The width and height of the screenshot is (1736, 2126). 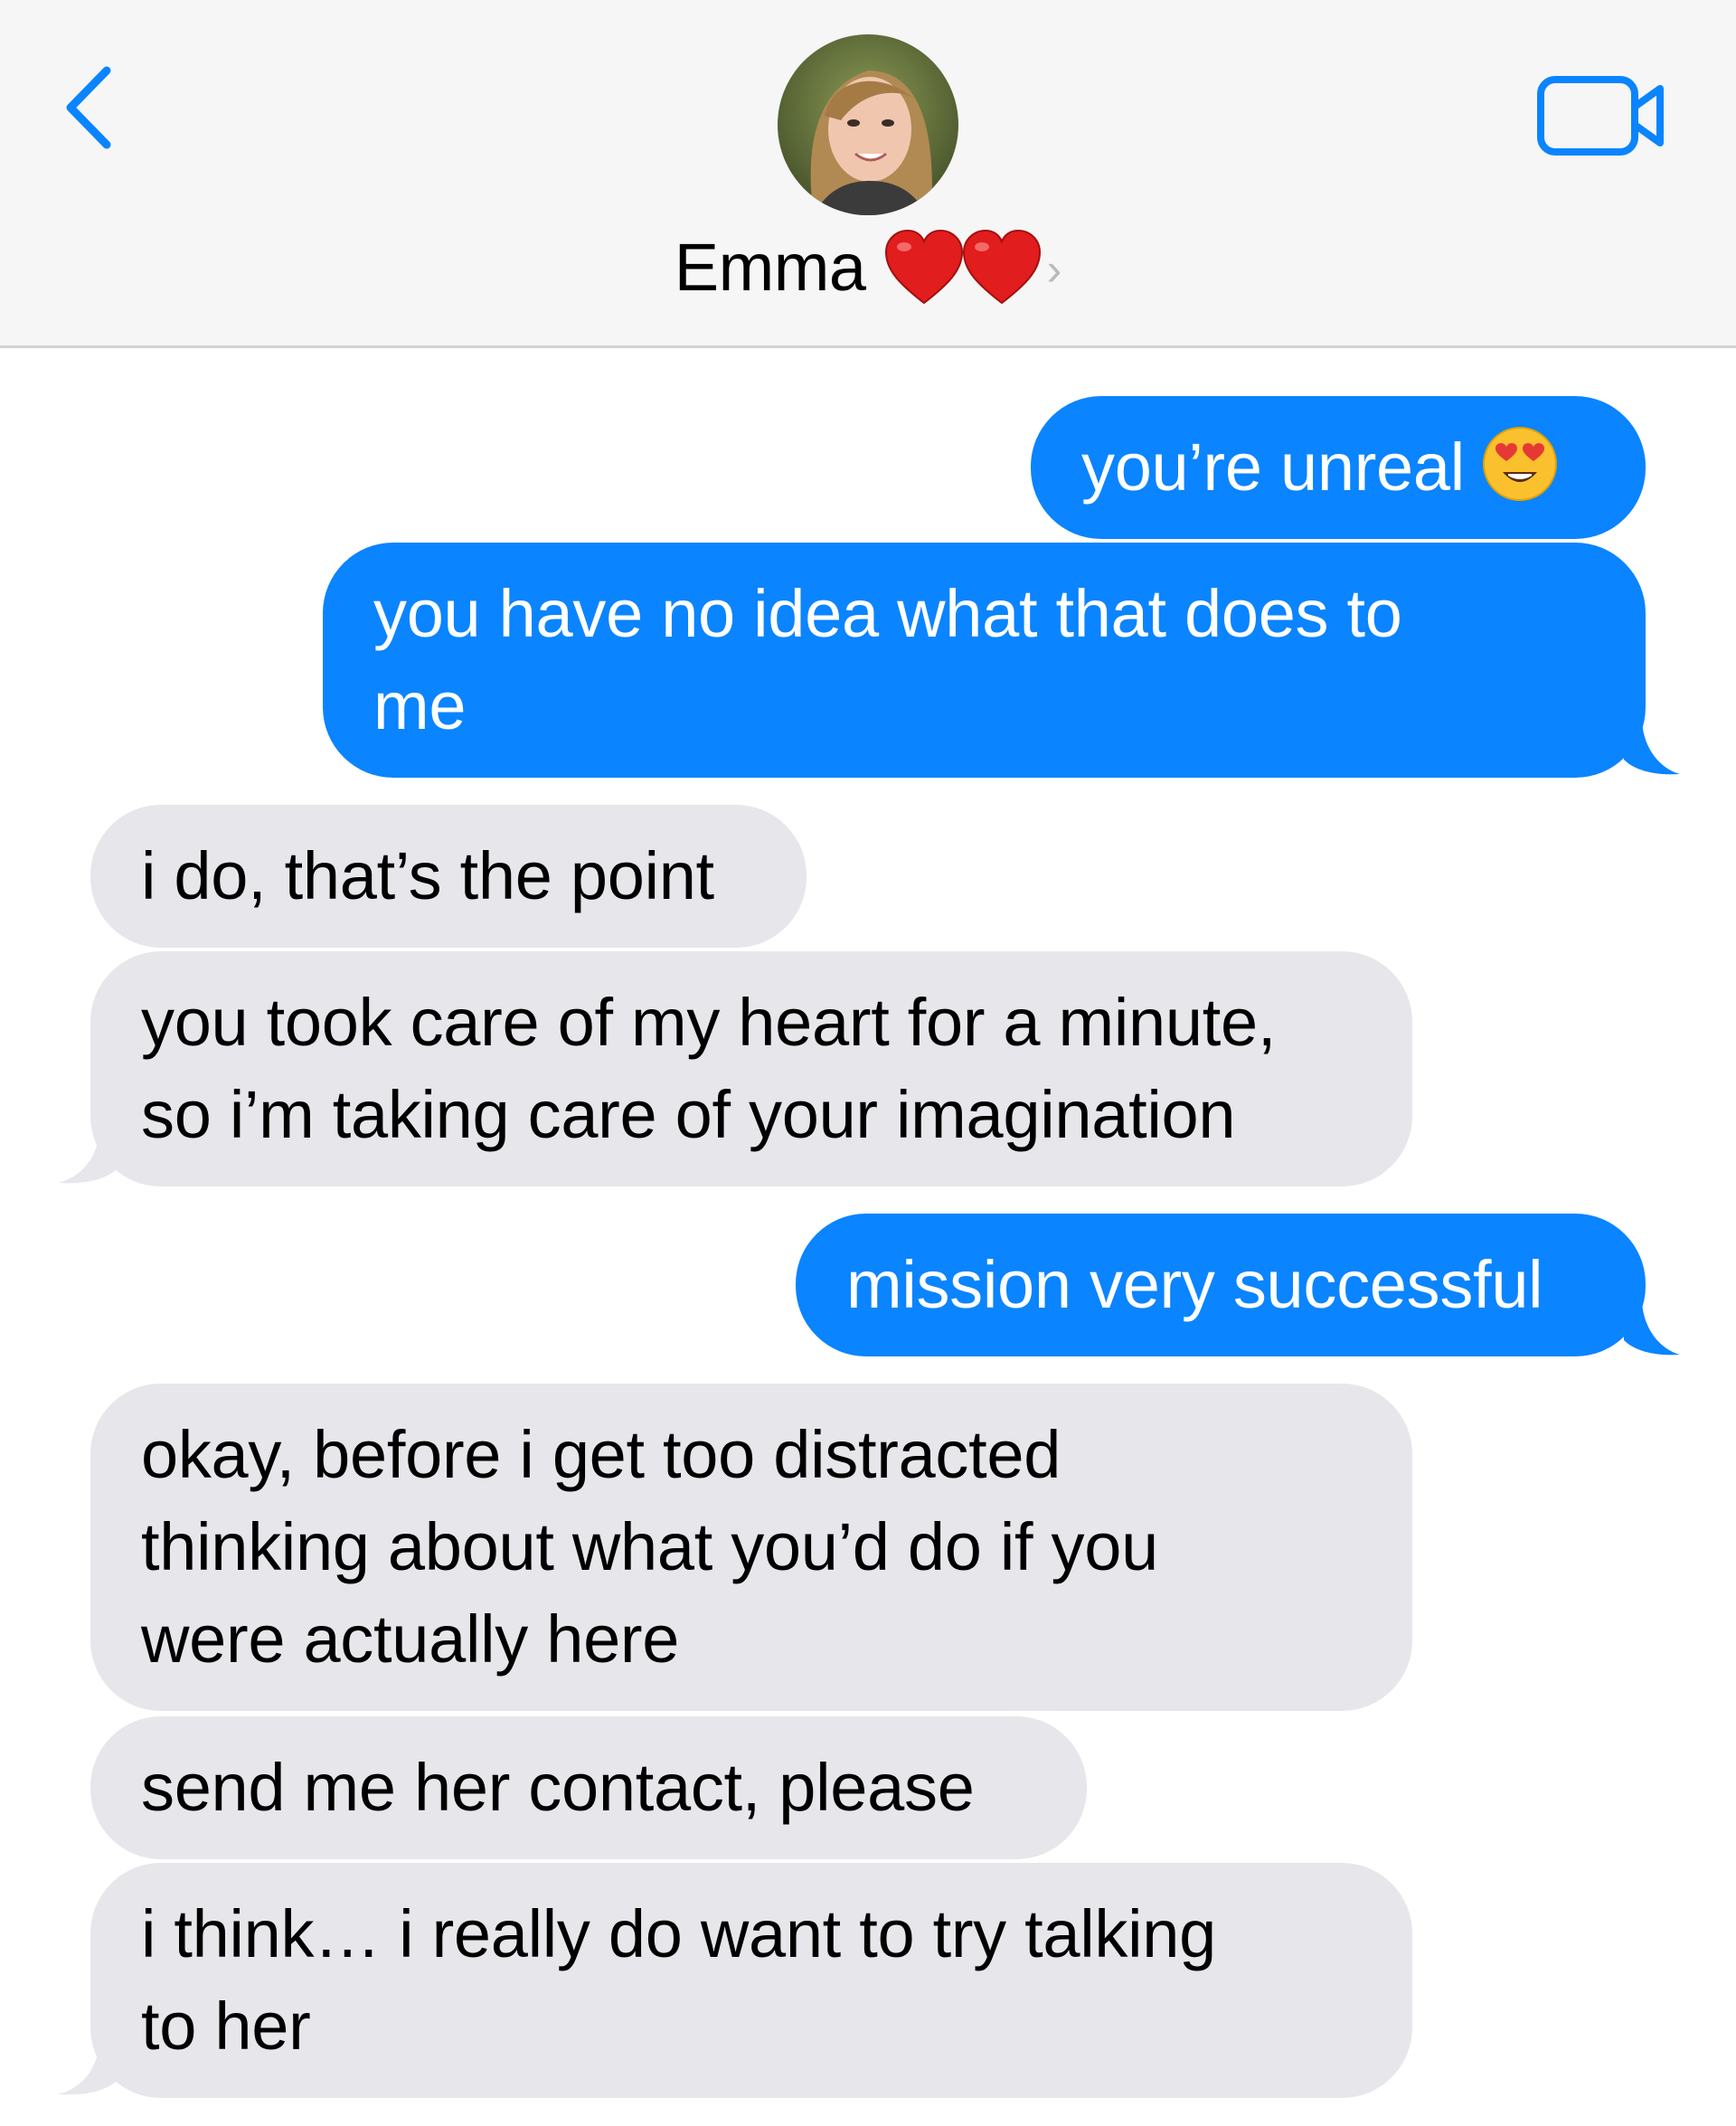 What do you see at coordinates (1054, 269) in the screenshot?
I see `chevron-right-icon: ›` at bounding box center [1054, 269].